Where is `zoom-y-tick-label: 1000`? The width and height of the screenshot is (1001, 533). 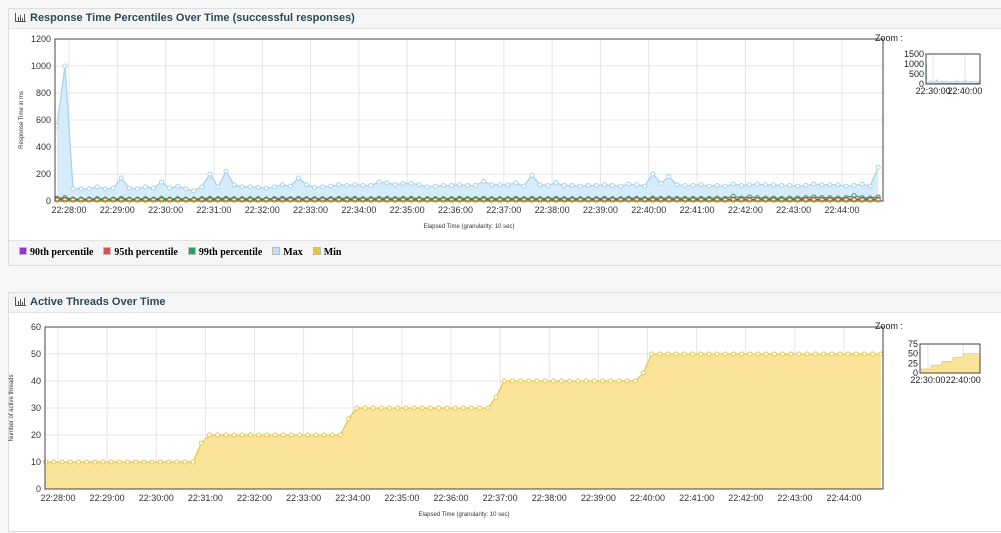
zoom-y-tick-label: 1000 is located at coordinates (914, 64).